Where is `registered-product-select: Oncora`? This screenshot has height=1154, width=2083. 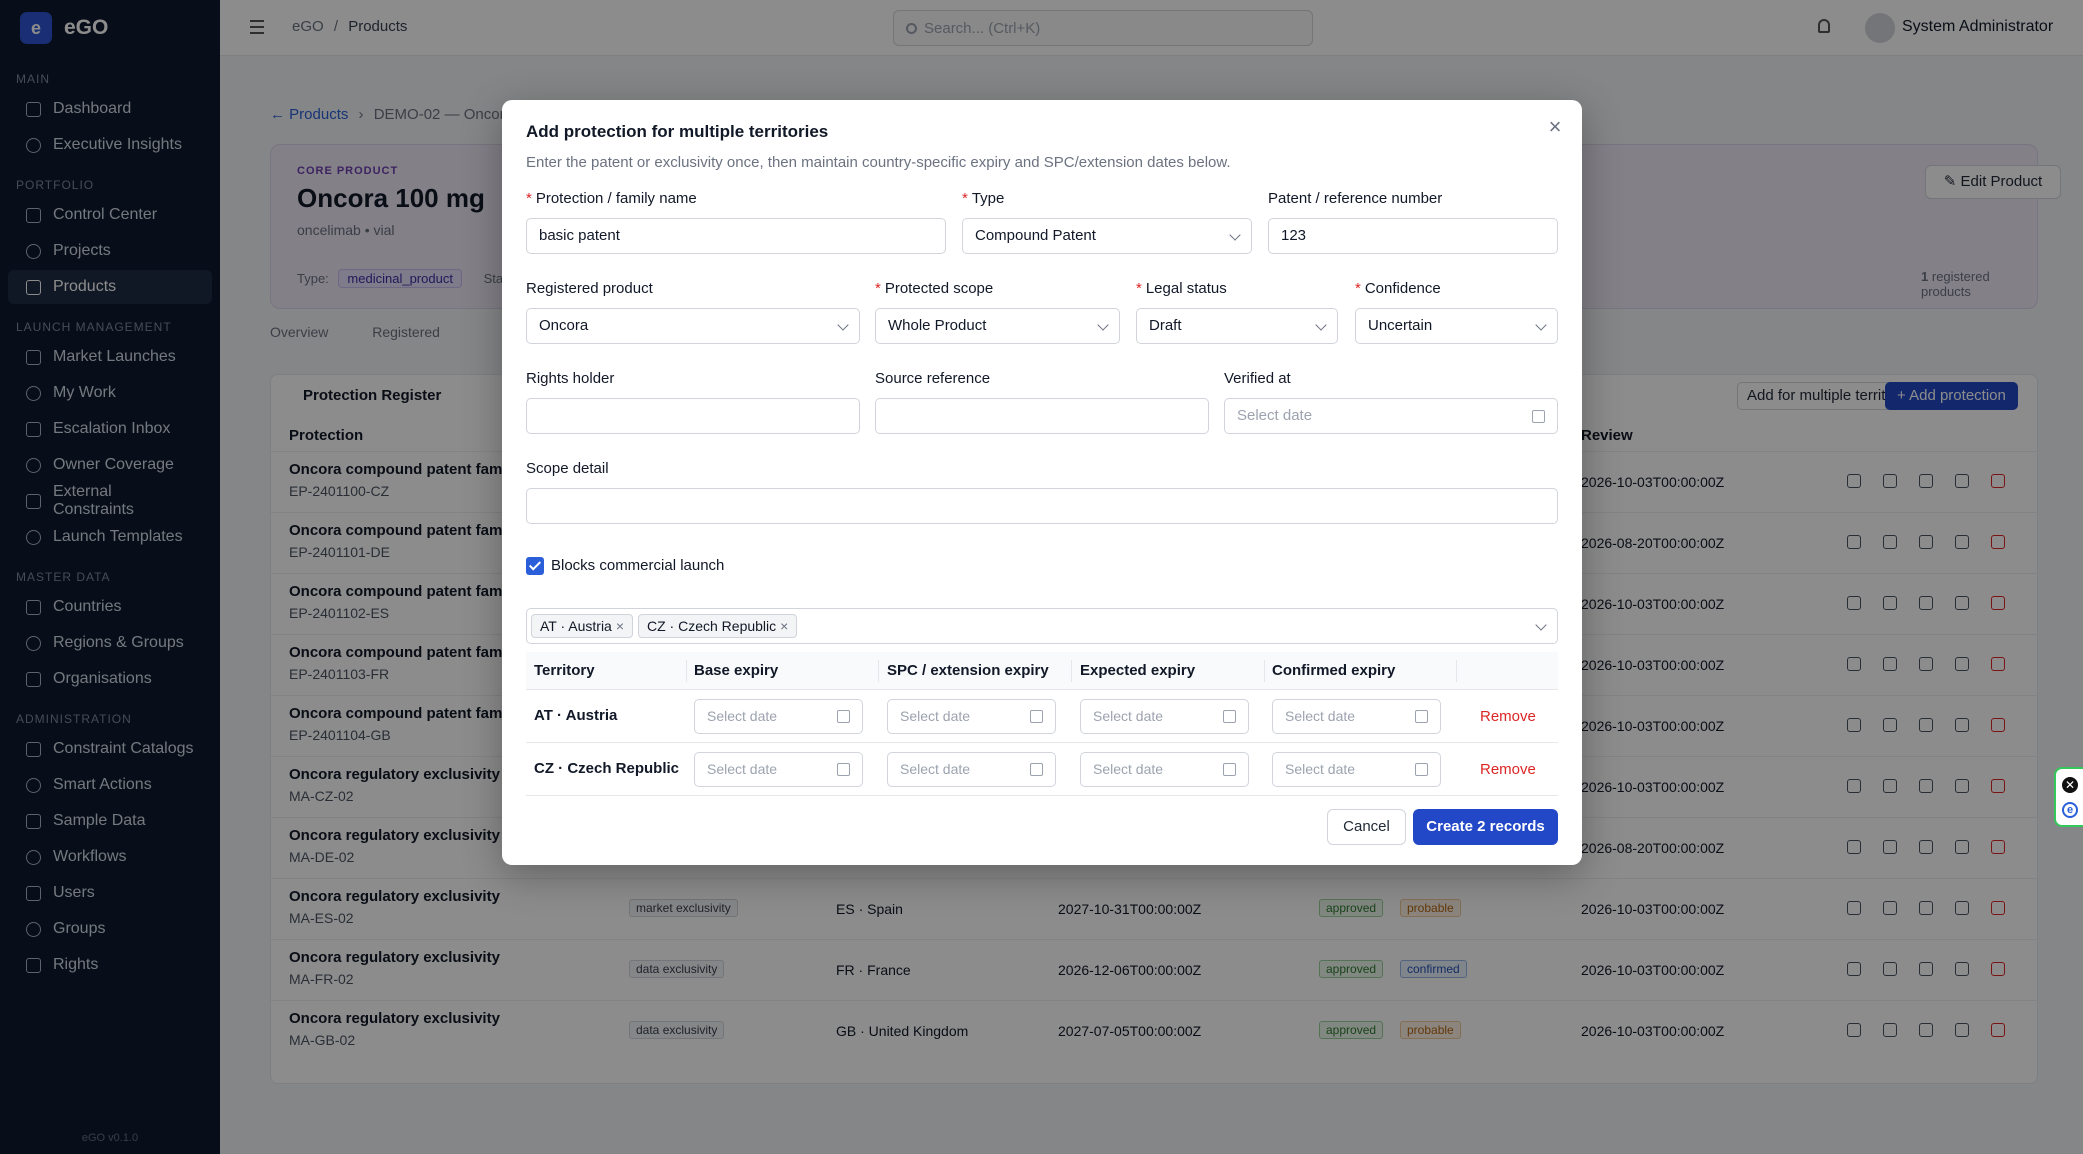
registered-product-select: Oncora is located at coordinates (693, 326).